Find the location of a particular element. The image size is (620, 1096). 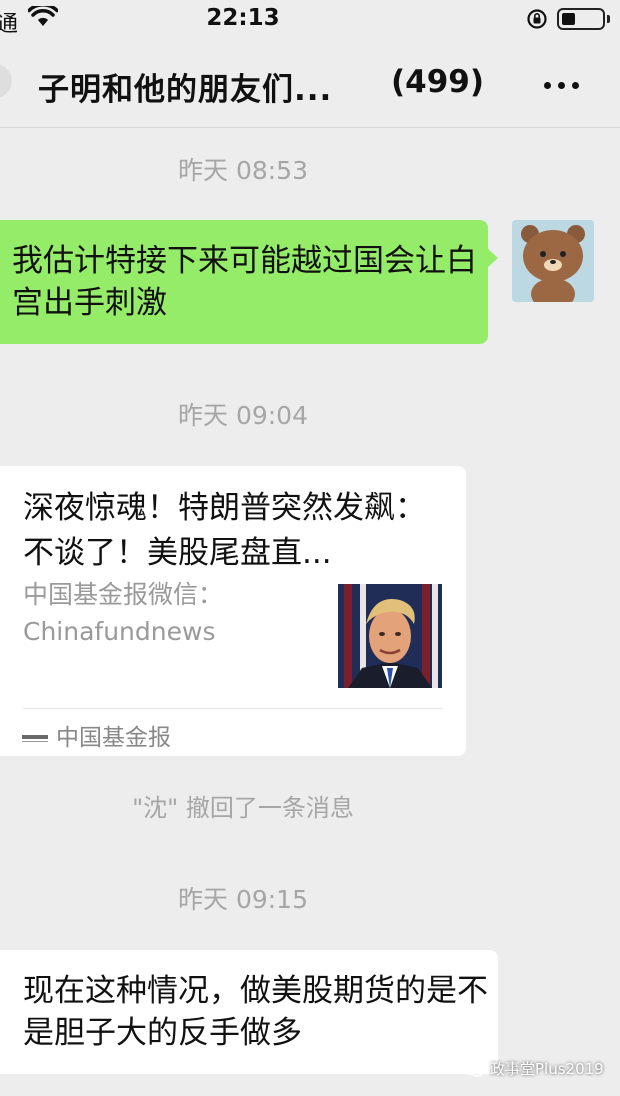

battery-tip is located at coordinates (608, 19).